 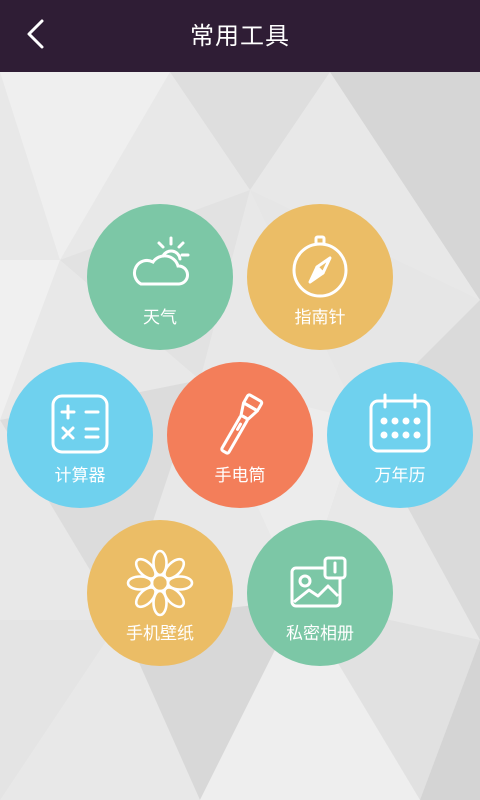 I want to click on tool-label: 指南针, so click(x=320, y=318).